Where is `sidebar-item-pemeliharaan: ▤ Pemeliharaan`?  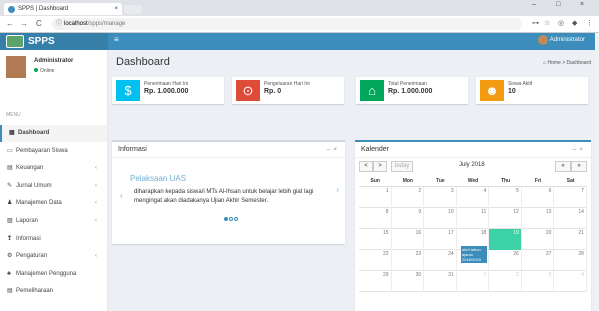 sidebar-item-pemeliharaan: ▤ Pemeliharaan is located at coordinates (53, 291).